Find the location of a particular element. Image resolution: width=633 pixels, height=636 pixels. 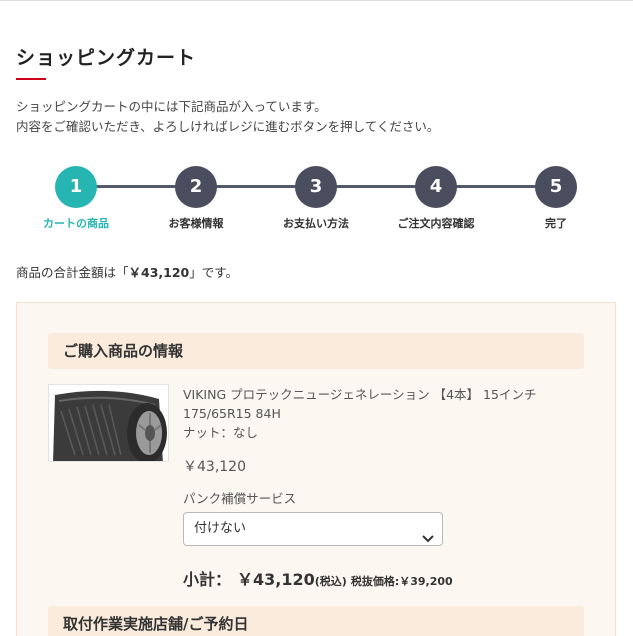

step-payment-method: 3 お支払い方法 is located at coordinates (316, 198).